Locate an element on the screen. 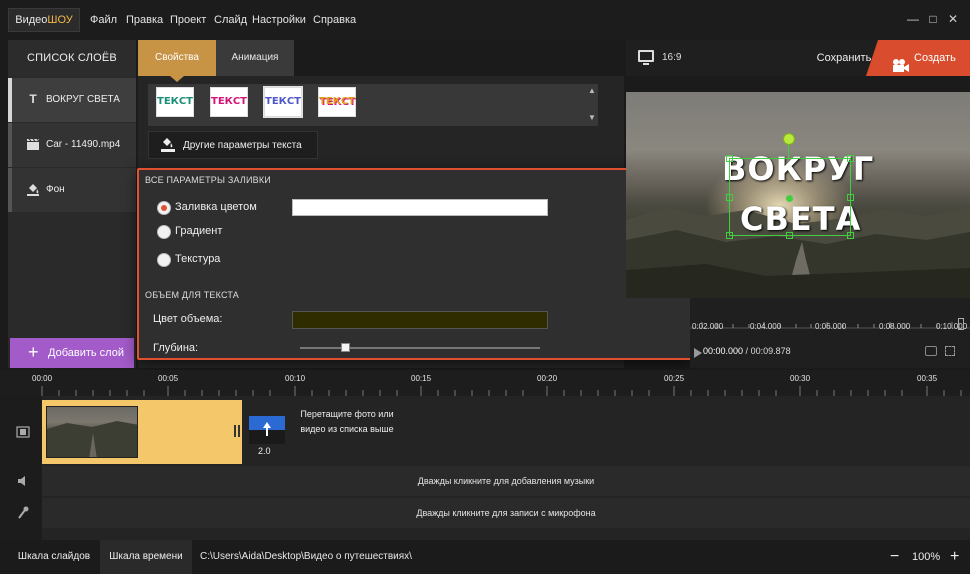 Image resolution: width=970 pixels, height=574 pixels. music-track: Дважды кликните для добавления музыки is located at coordinates (506, 481).